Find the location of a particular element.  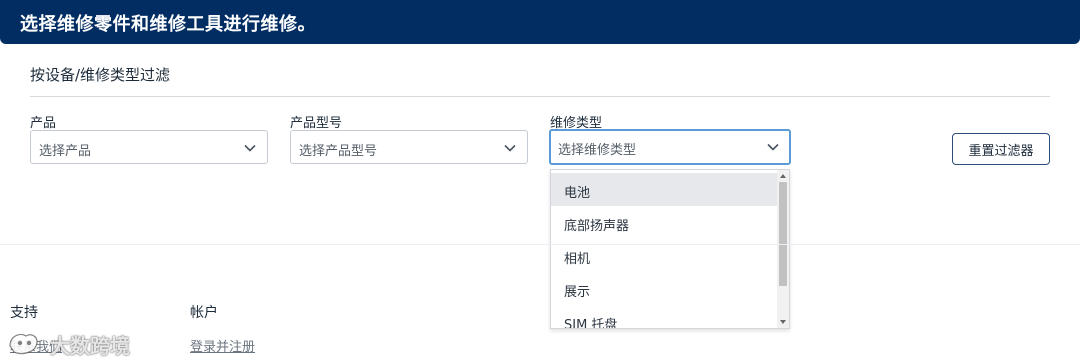

banner-title: 选择维修零件和维修工具进行维修。 is located at coordinates (168, 24).